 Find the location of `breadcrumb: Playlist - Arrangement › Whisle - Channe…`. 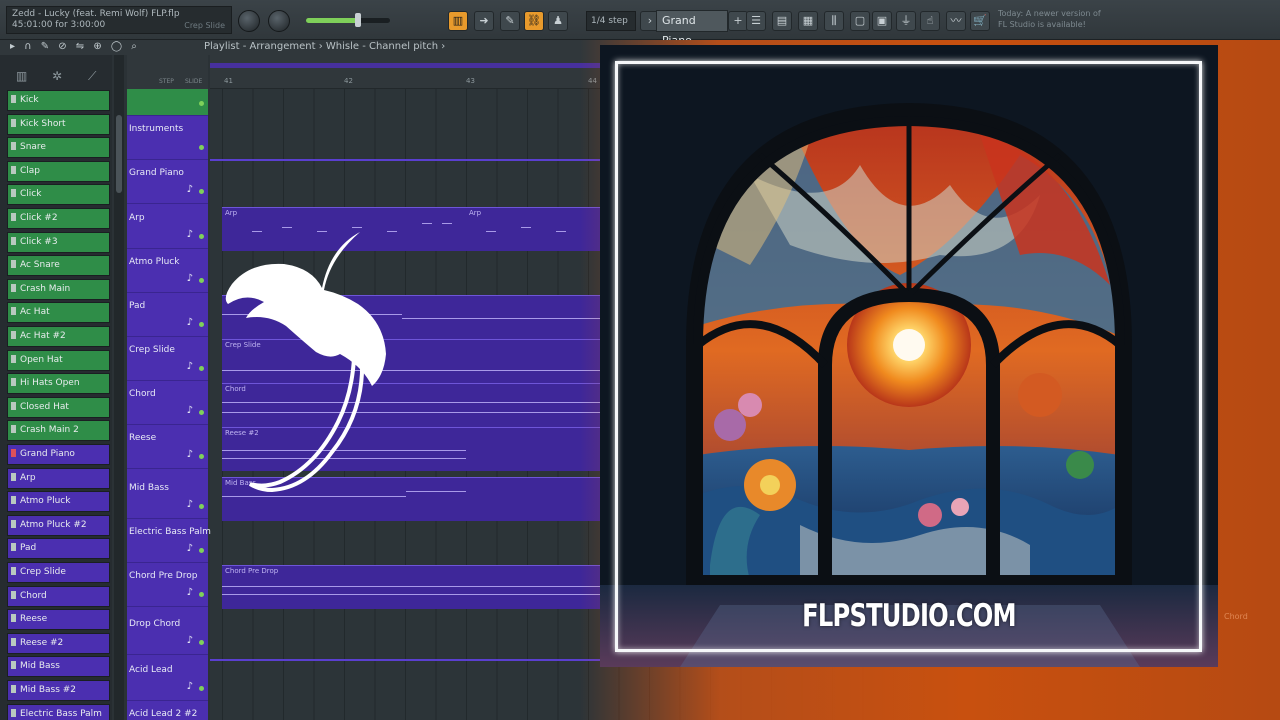

breadcrumb: Playlist - Arrangement › Whisle - Channe… is located at coordinates (325, 46).